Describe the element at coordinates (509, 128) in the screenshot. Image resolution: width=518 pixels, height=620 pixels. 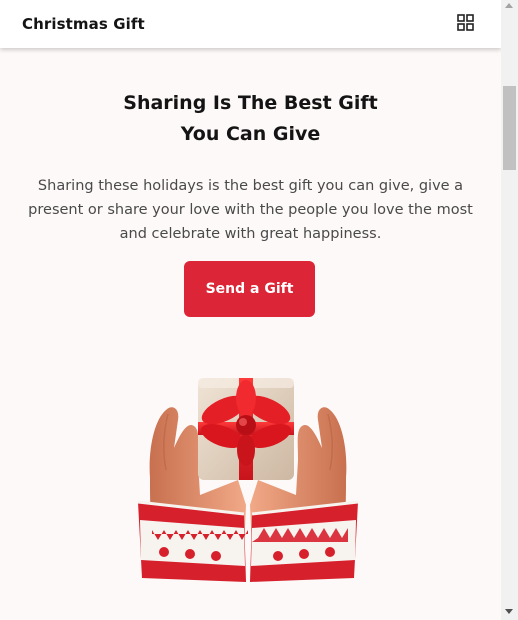
I see `scrollbar-thumb` at that location.